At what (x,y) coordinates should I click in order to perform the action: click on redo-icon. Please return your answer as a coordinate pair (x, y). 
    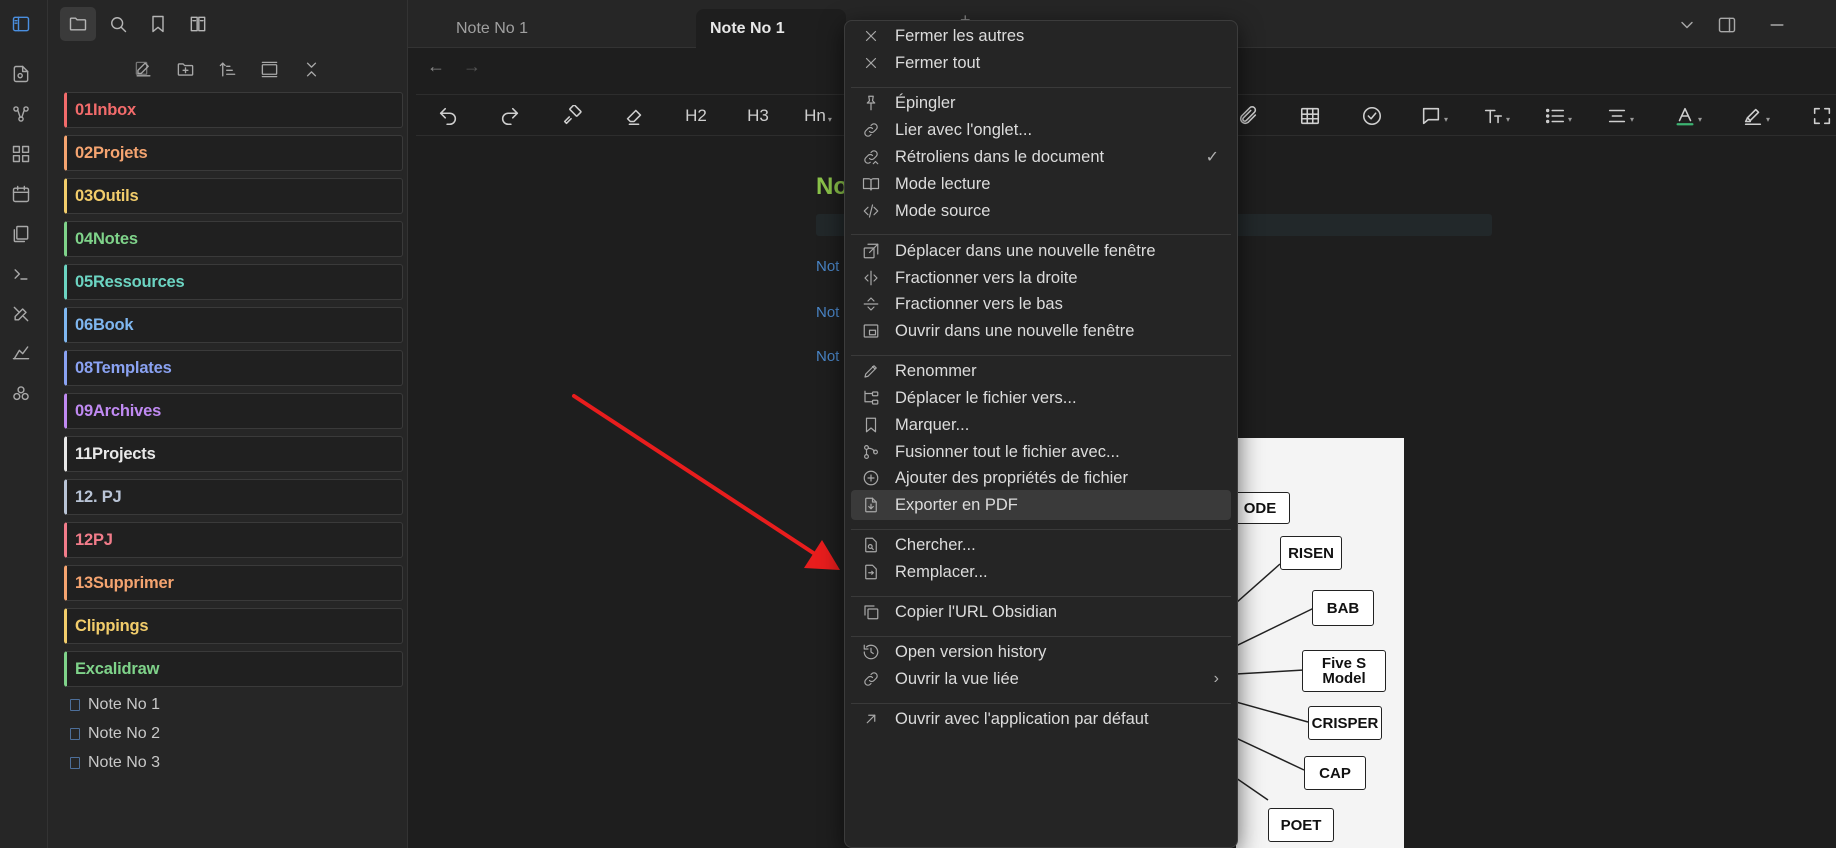
    Looking at the image, I should click on (510, 116).